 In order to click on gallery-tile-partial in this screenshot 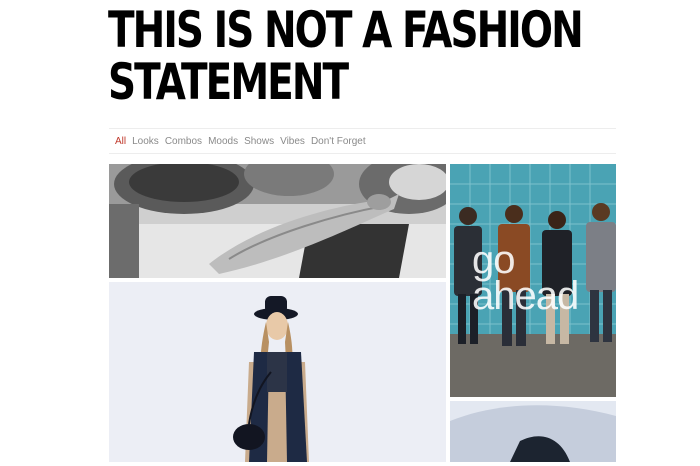, I will do `click(533, 431)`.